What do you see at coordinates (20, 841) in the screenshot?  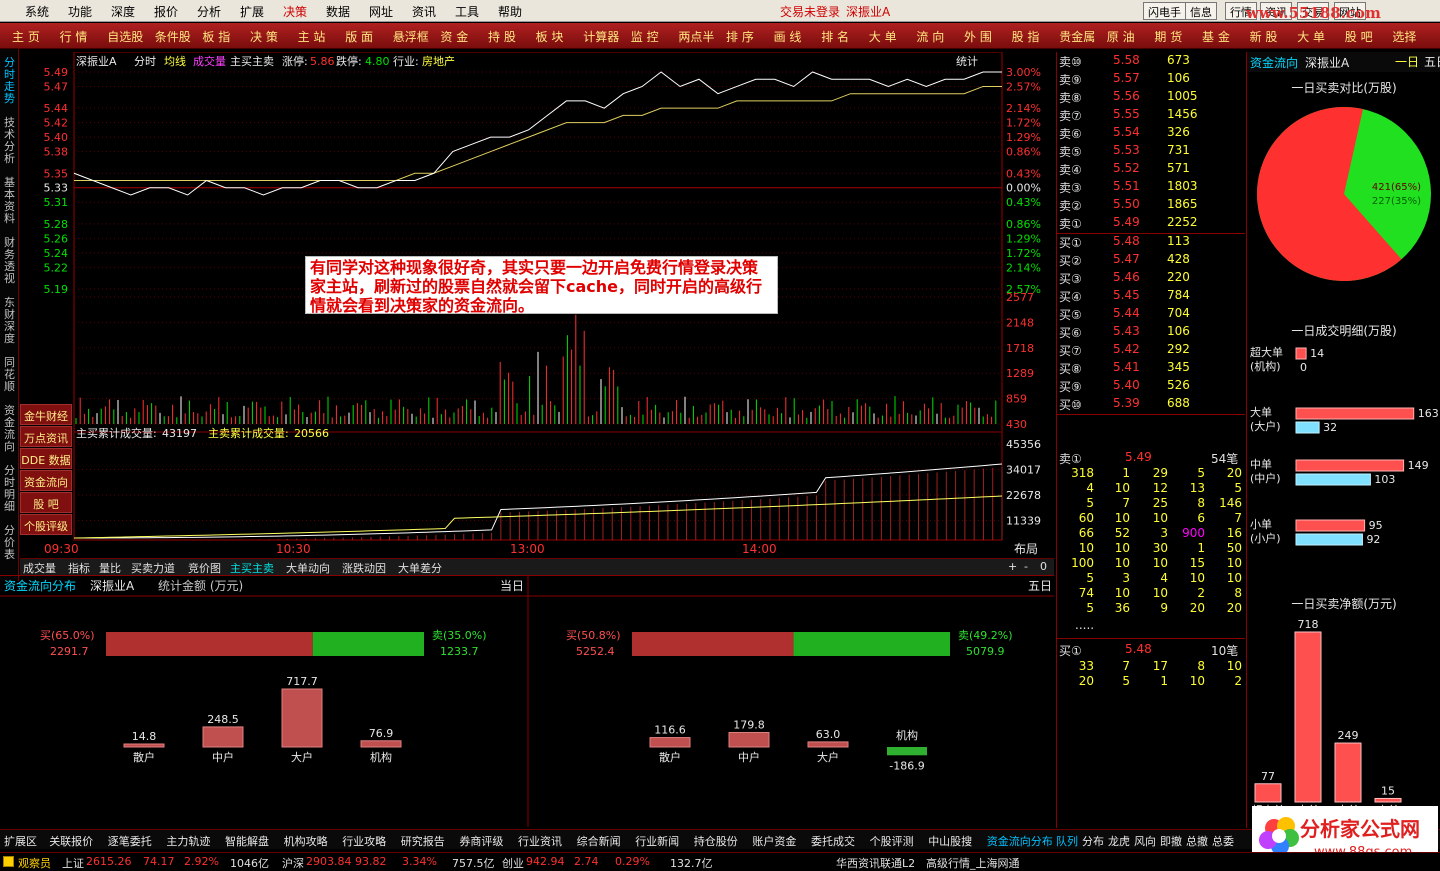 I see `bottom-tab-0: 扩展区` at bounding box center [20, 841].